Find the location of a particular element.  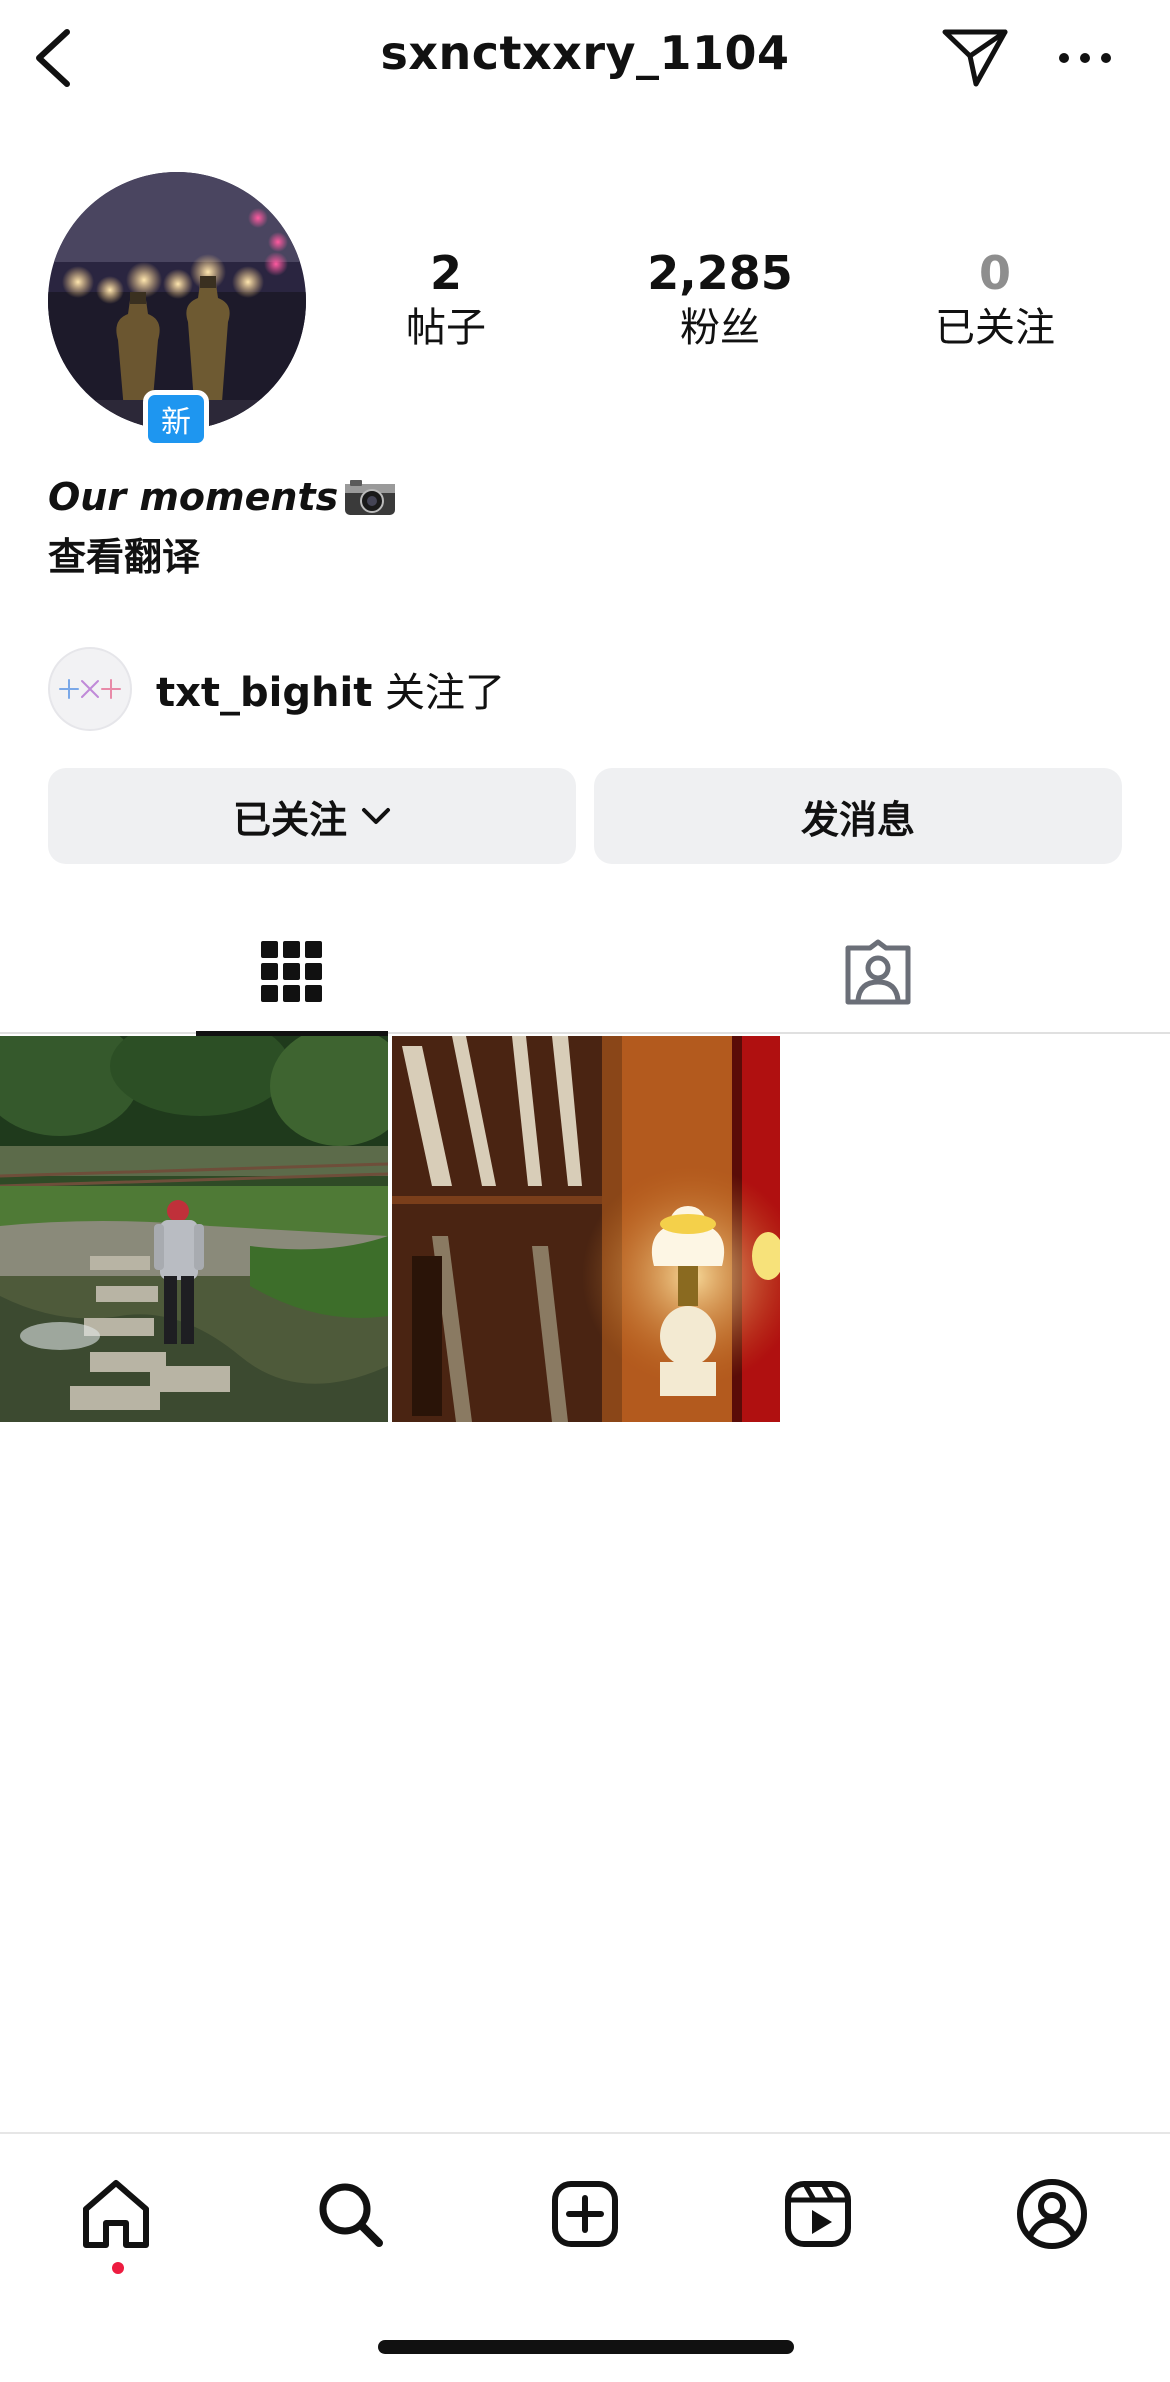

post-image-records-lamp is located at coordinates (586, 1229).